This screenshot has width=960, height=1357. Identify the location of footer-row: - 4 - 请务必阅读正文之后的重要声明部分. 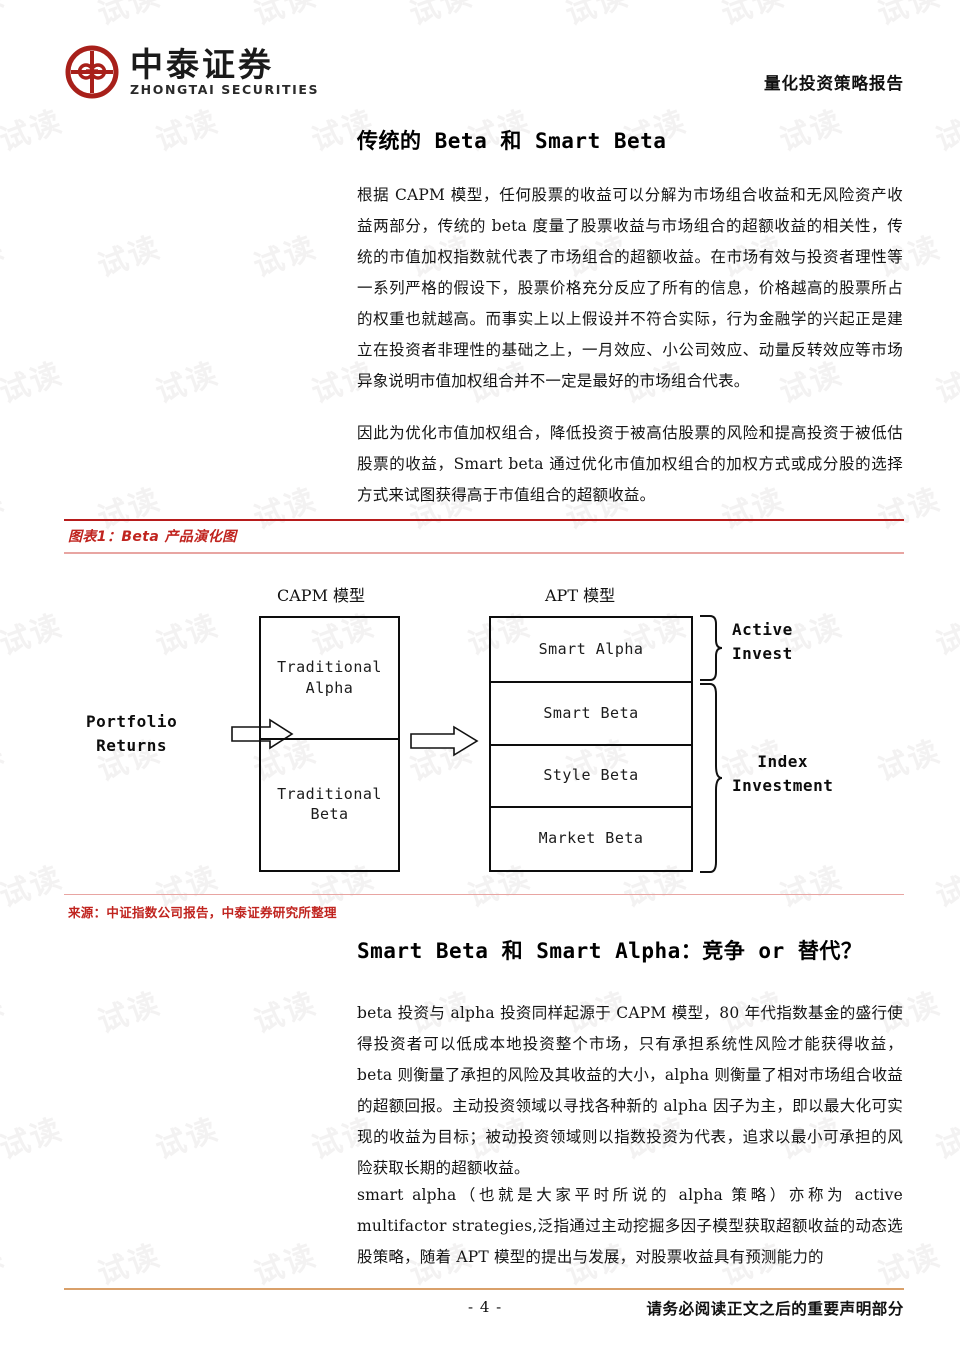
(484, 1307).